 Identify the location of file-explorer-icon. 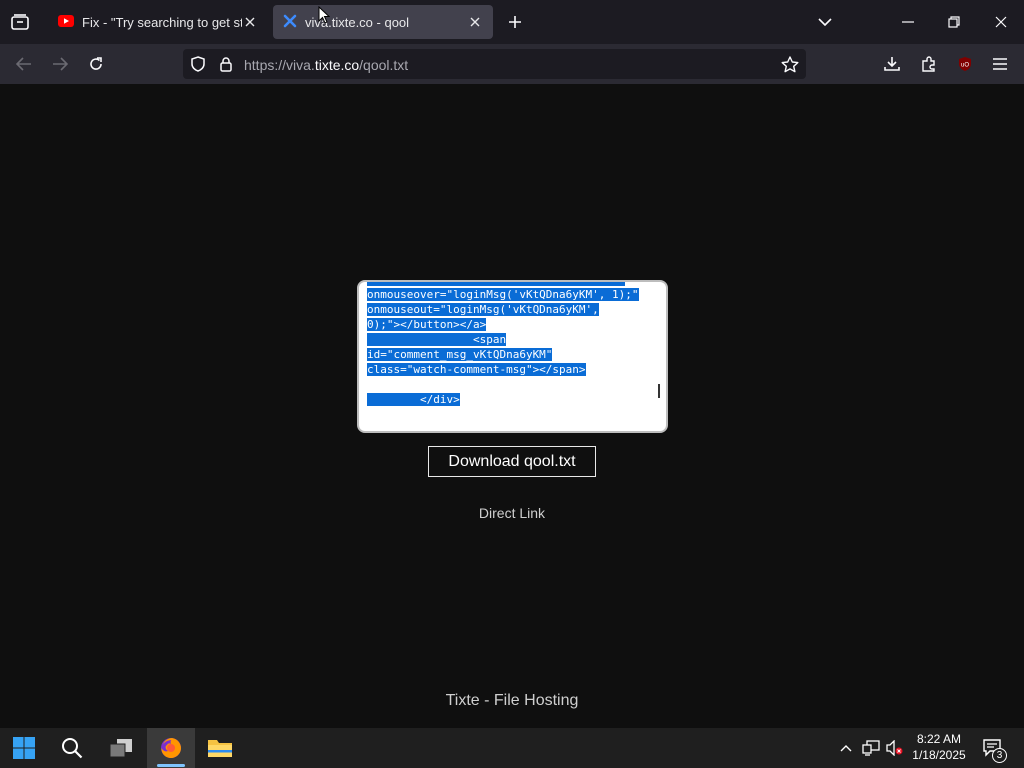
(220, 748).